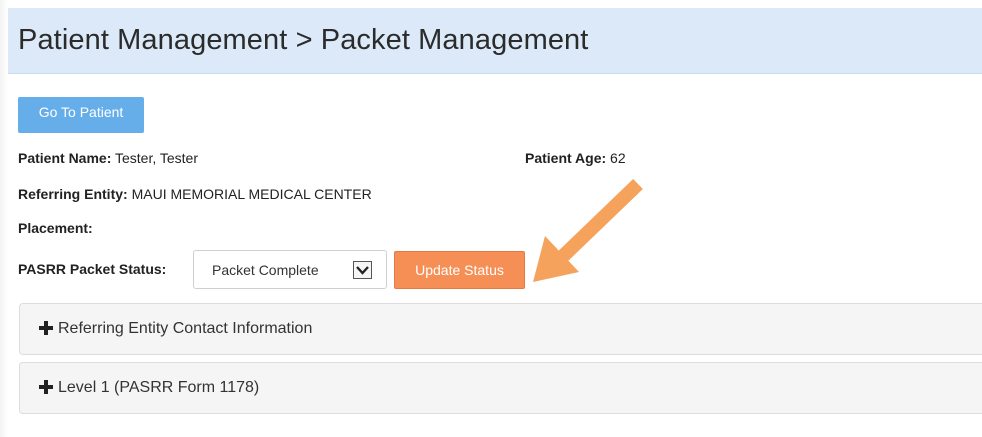  I want to click on packet-status-label: PASRR Packet Status:, so click(92, 269).